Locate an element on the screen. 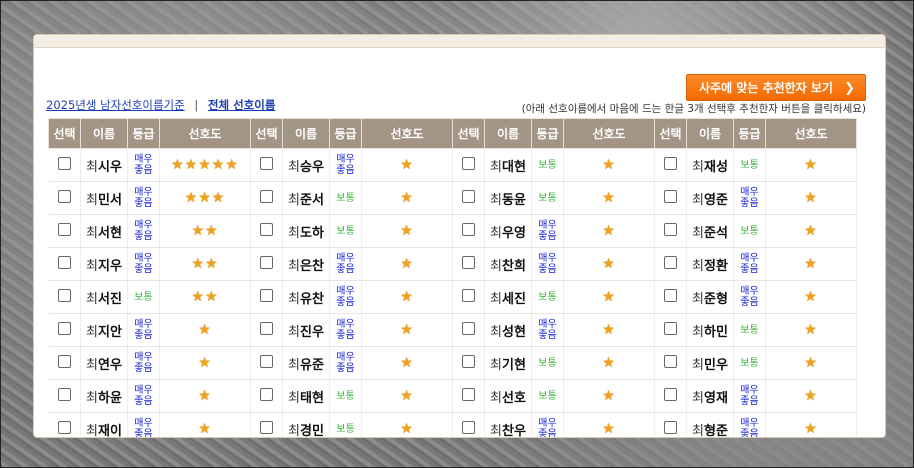  table-row: 최서현 매우 좋음 ★★ 최도하 보통 ★ 최우영 매우 좋음 ★ 최준석 보통 ★ is located at coordinates (452, 231).